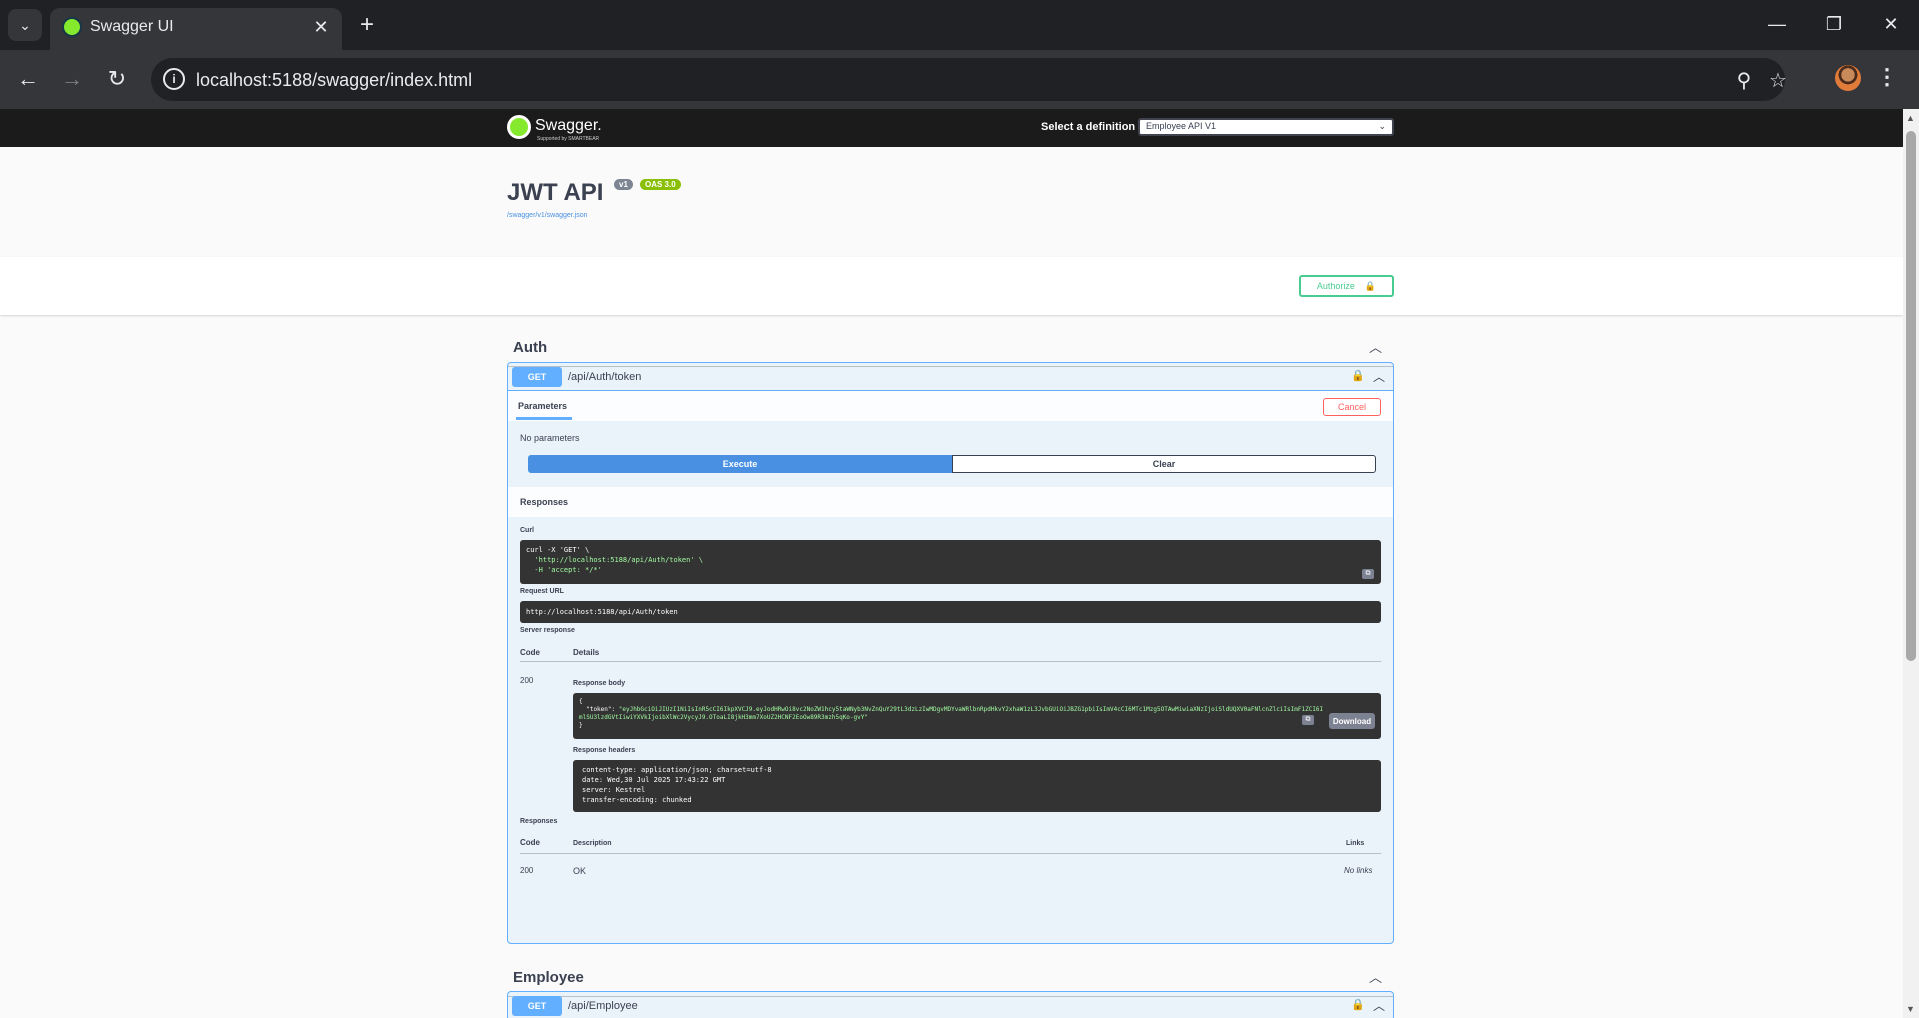 Image resolution: width=1919 pixels, height=1018 pixels. I want to click on tag-name: Employee, so click(548, 977).